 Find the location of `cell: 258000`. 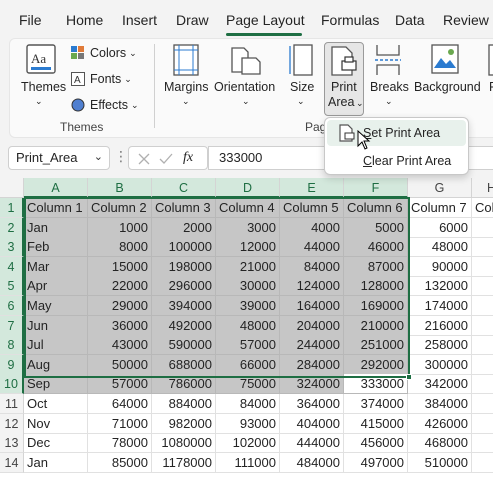

cell: 258000 is located at coordinates (440, 345).